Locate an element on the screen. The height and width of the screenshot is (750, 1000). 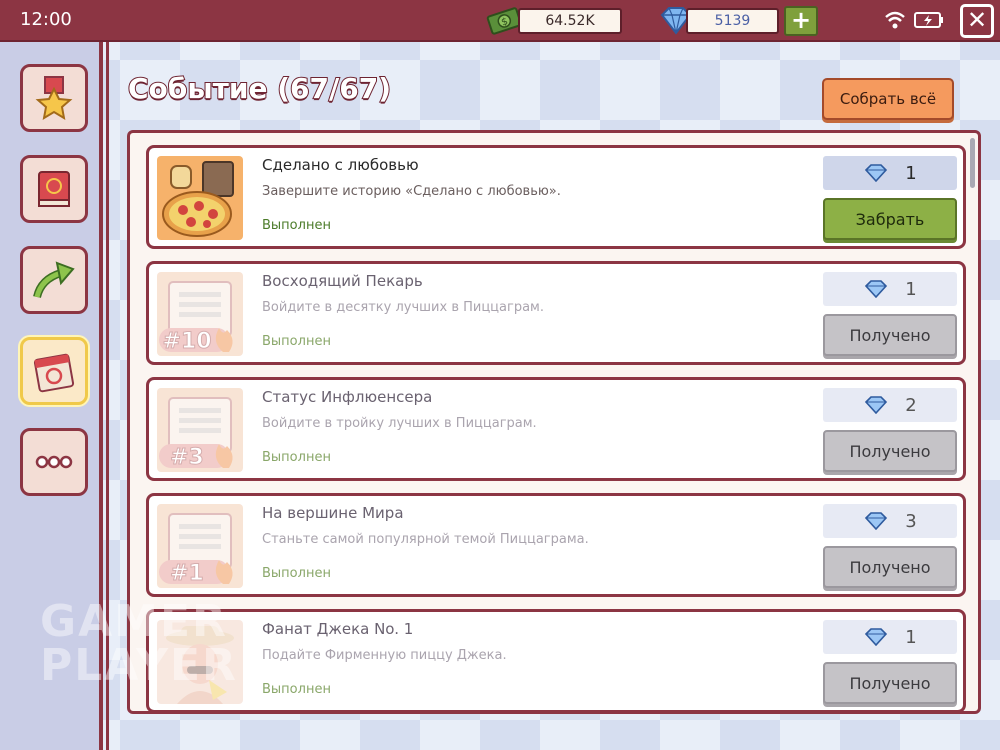
recipe-book-icon is located at coordinates (54, 189).